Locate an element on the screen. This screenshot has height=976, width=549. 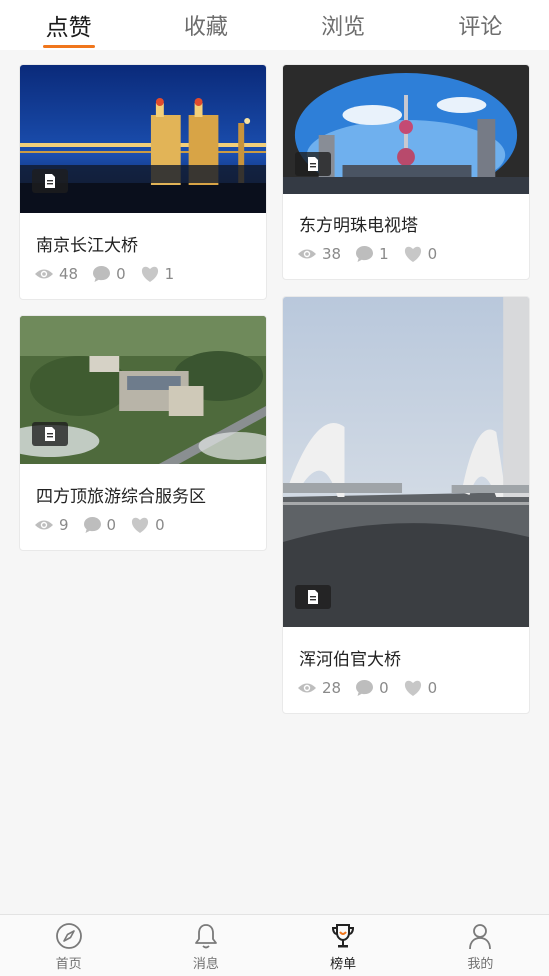
compass-icon is located at coordinates (68, 936).